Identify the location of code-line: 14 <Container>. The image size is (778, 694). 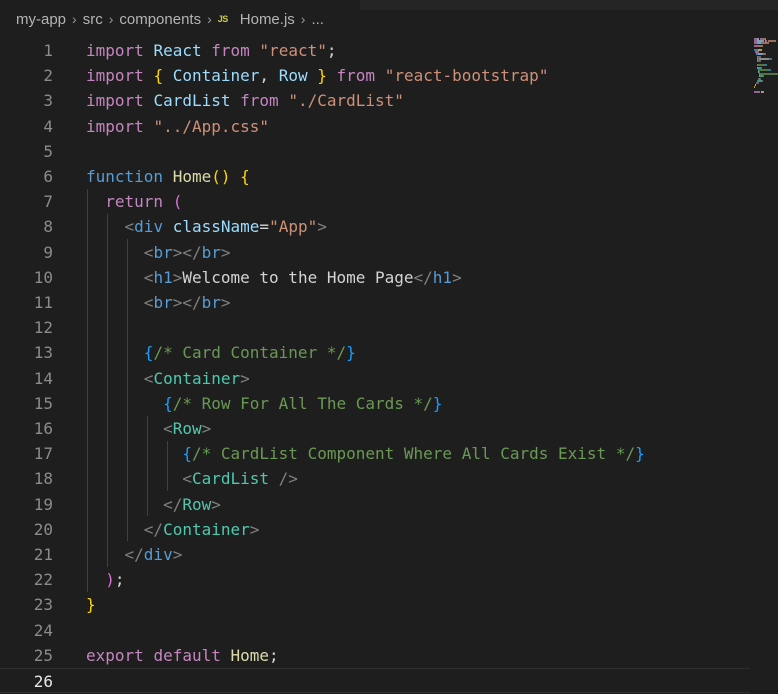
(375, 378).